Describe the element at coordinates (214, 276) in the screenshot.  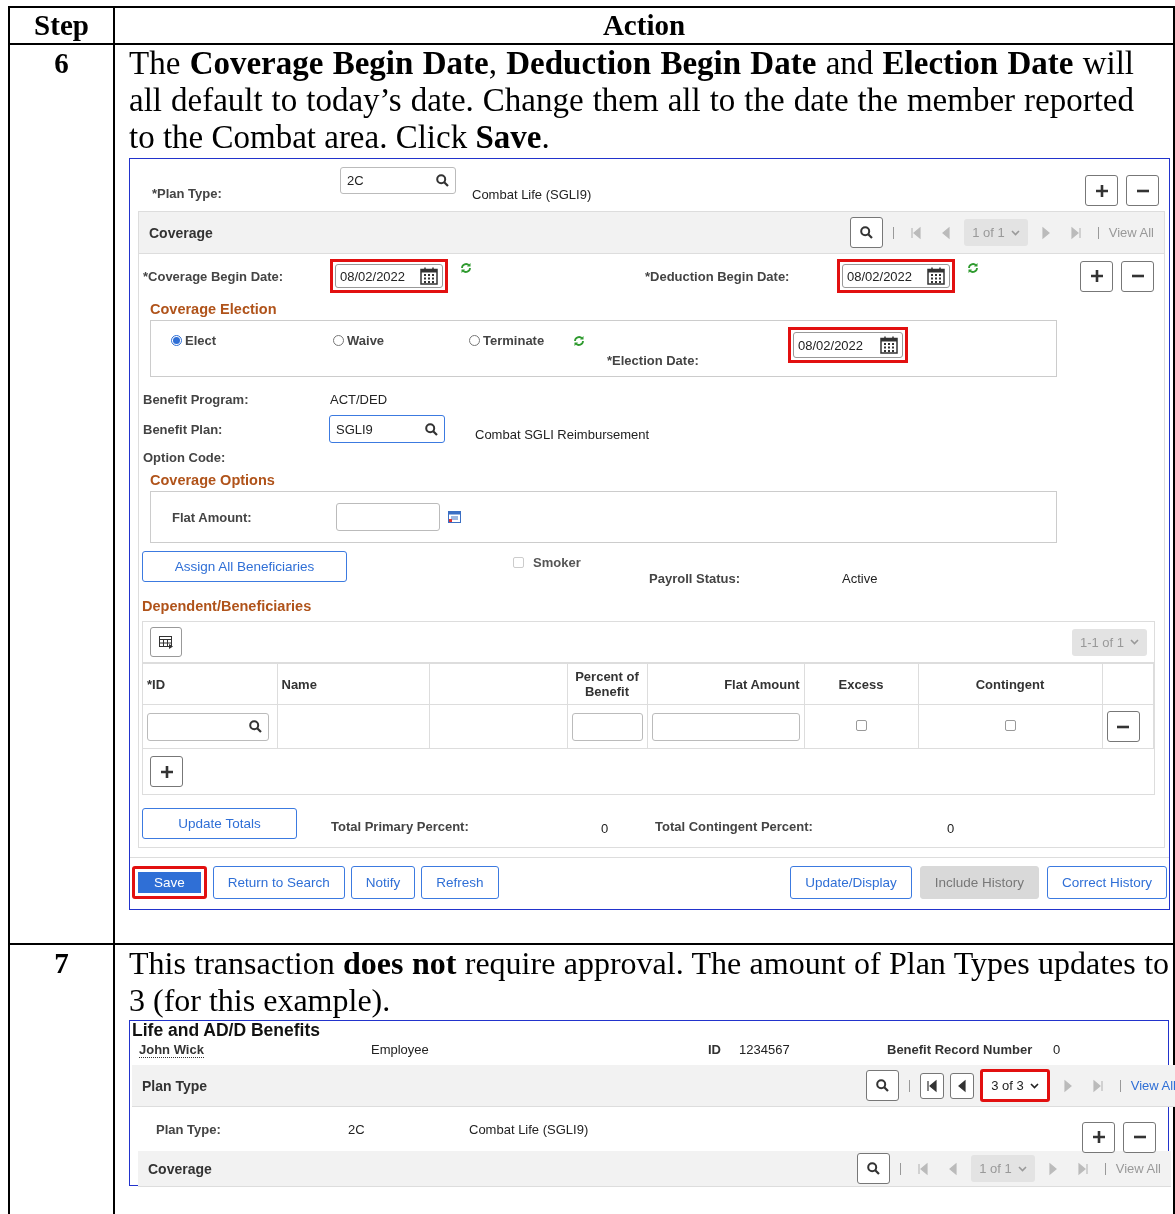
I see `field-label: *Coverage Begin Date:` at that location.